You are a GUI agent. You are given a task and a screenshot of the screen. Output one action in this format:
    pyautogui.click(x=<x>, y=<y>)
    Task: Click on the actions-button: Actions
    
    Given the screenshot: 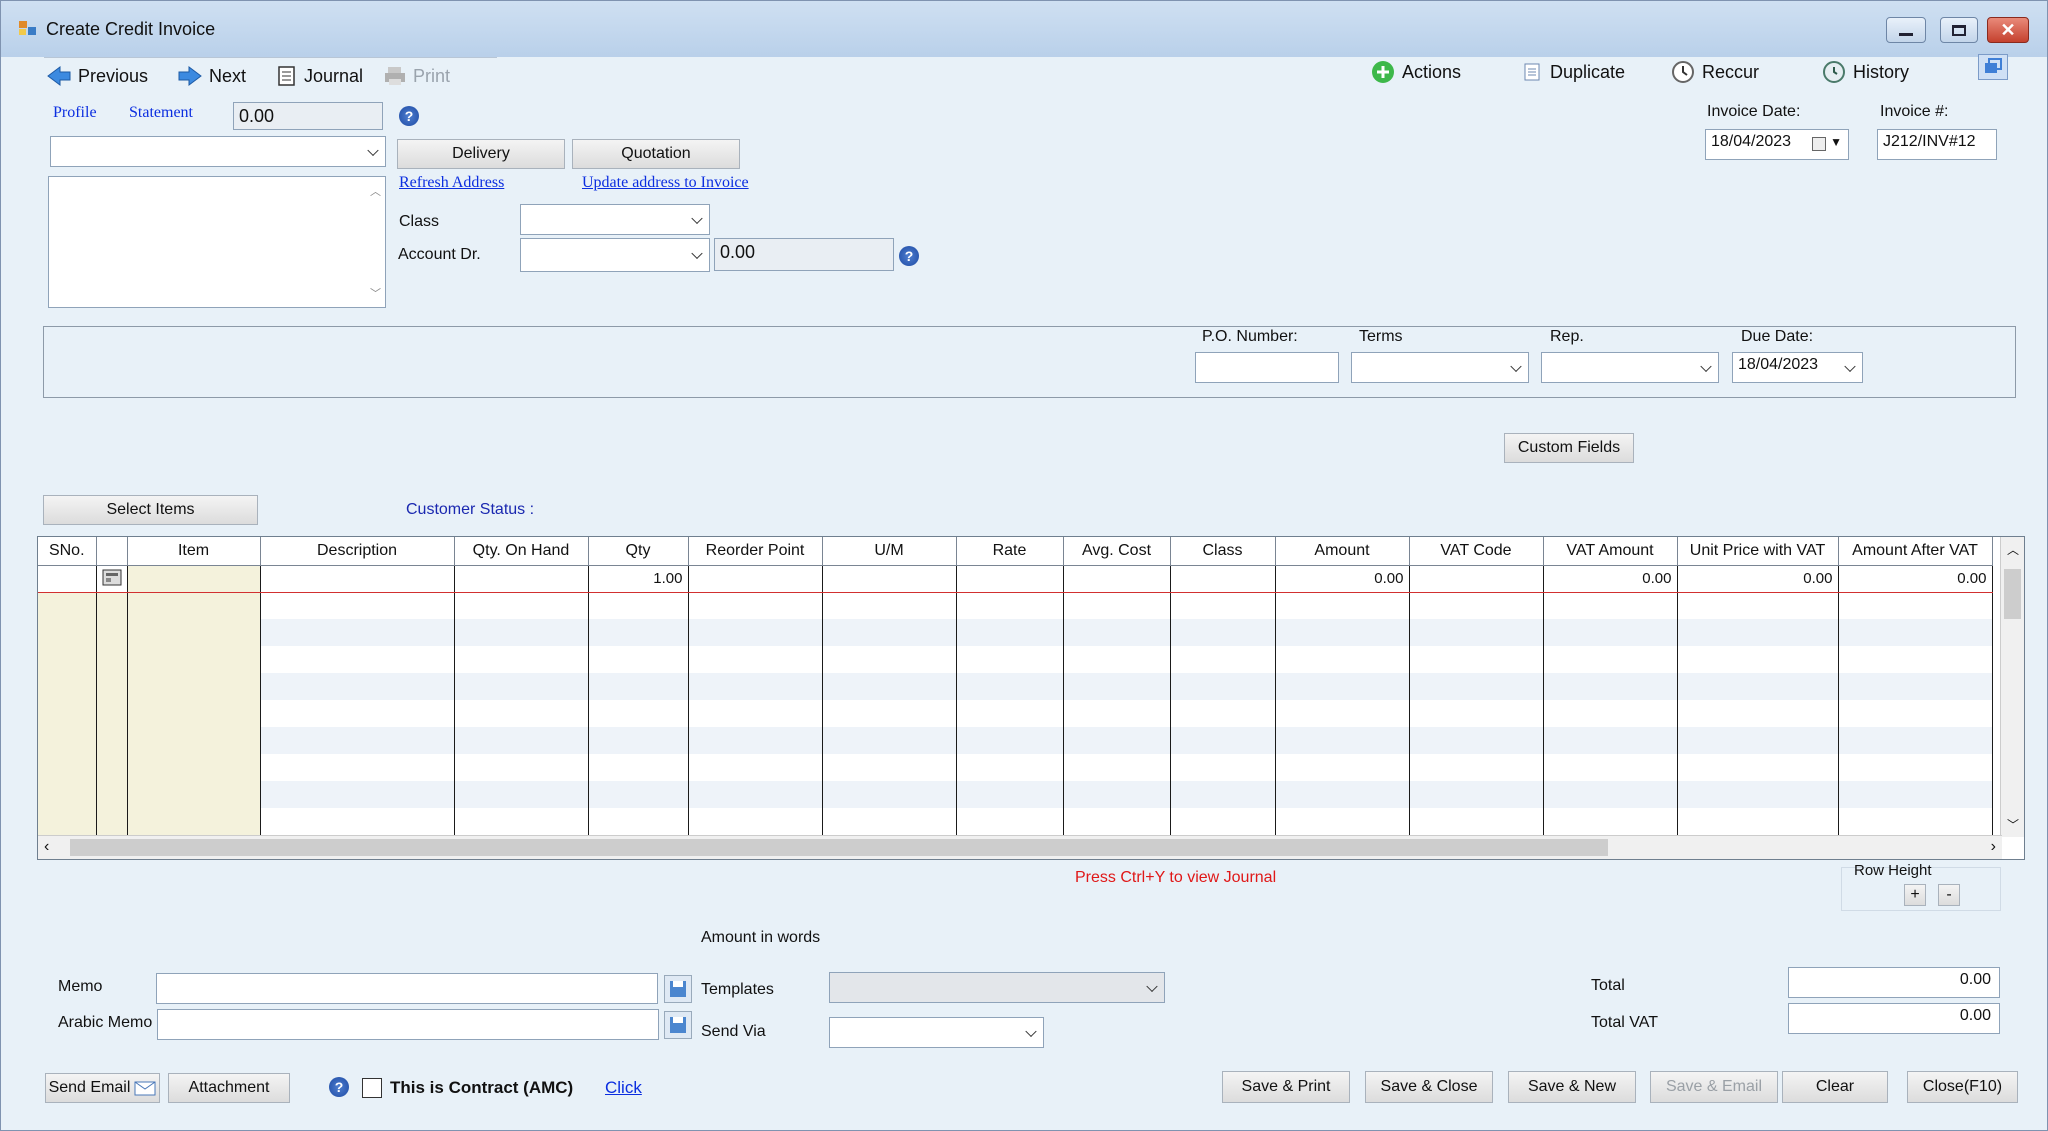 What is the action you would take?
    pyautogui.click(x=1415, y=72)
    